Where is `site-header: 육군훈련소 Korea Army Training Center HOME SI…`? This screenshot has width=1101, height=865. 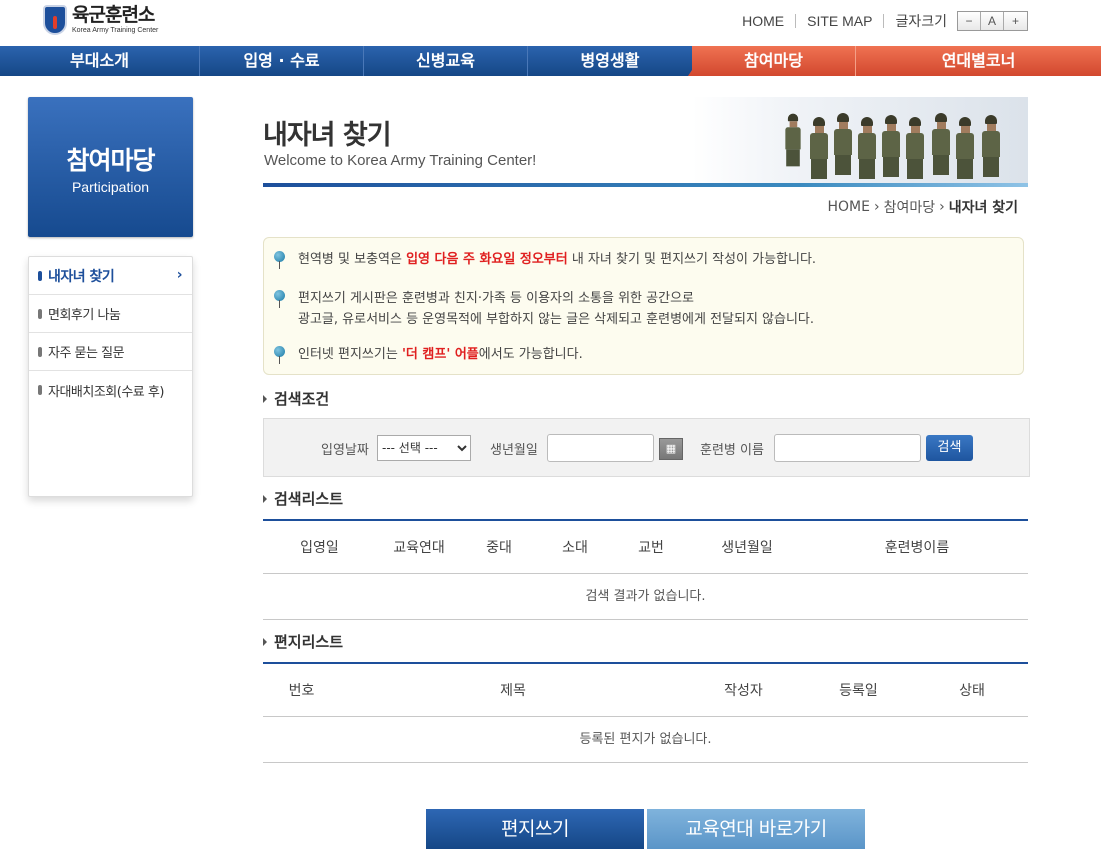 site-header: 육군훈련소 Korea Army Training Center HOME SI… is located at coordinates (550, 23).